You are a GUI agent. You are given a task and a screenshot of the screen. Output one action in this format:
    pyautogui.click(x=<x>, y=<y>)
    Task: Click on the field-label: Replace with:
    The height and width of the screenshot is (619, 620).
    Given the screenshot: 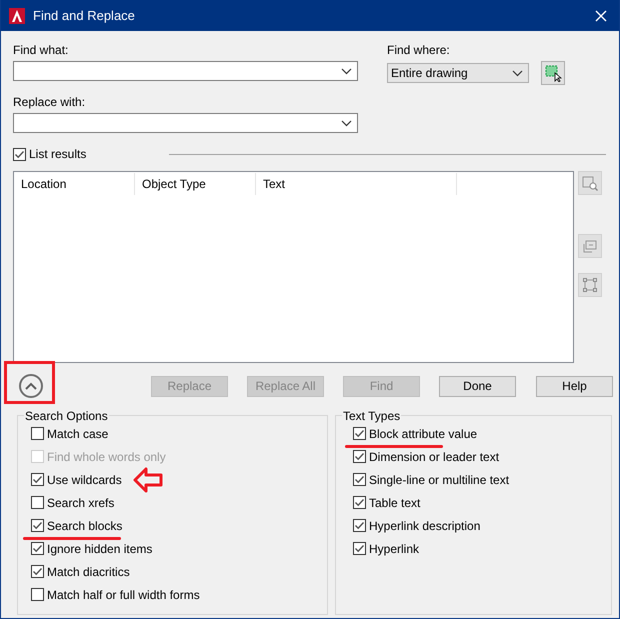 What is the action you would take?
    pyautogui.click(x=49, y=102)
    